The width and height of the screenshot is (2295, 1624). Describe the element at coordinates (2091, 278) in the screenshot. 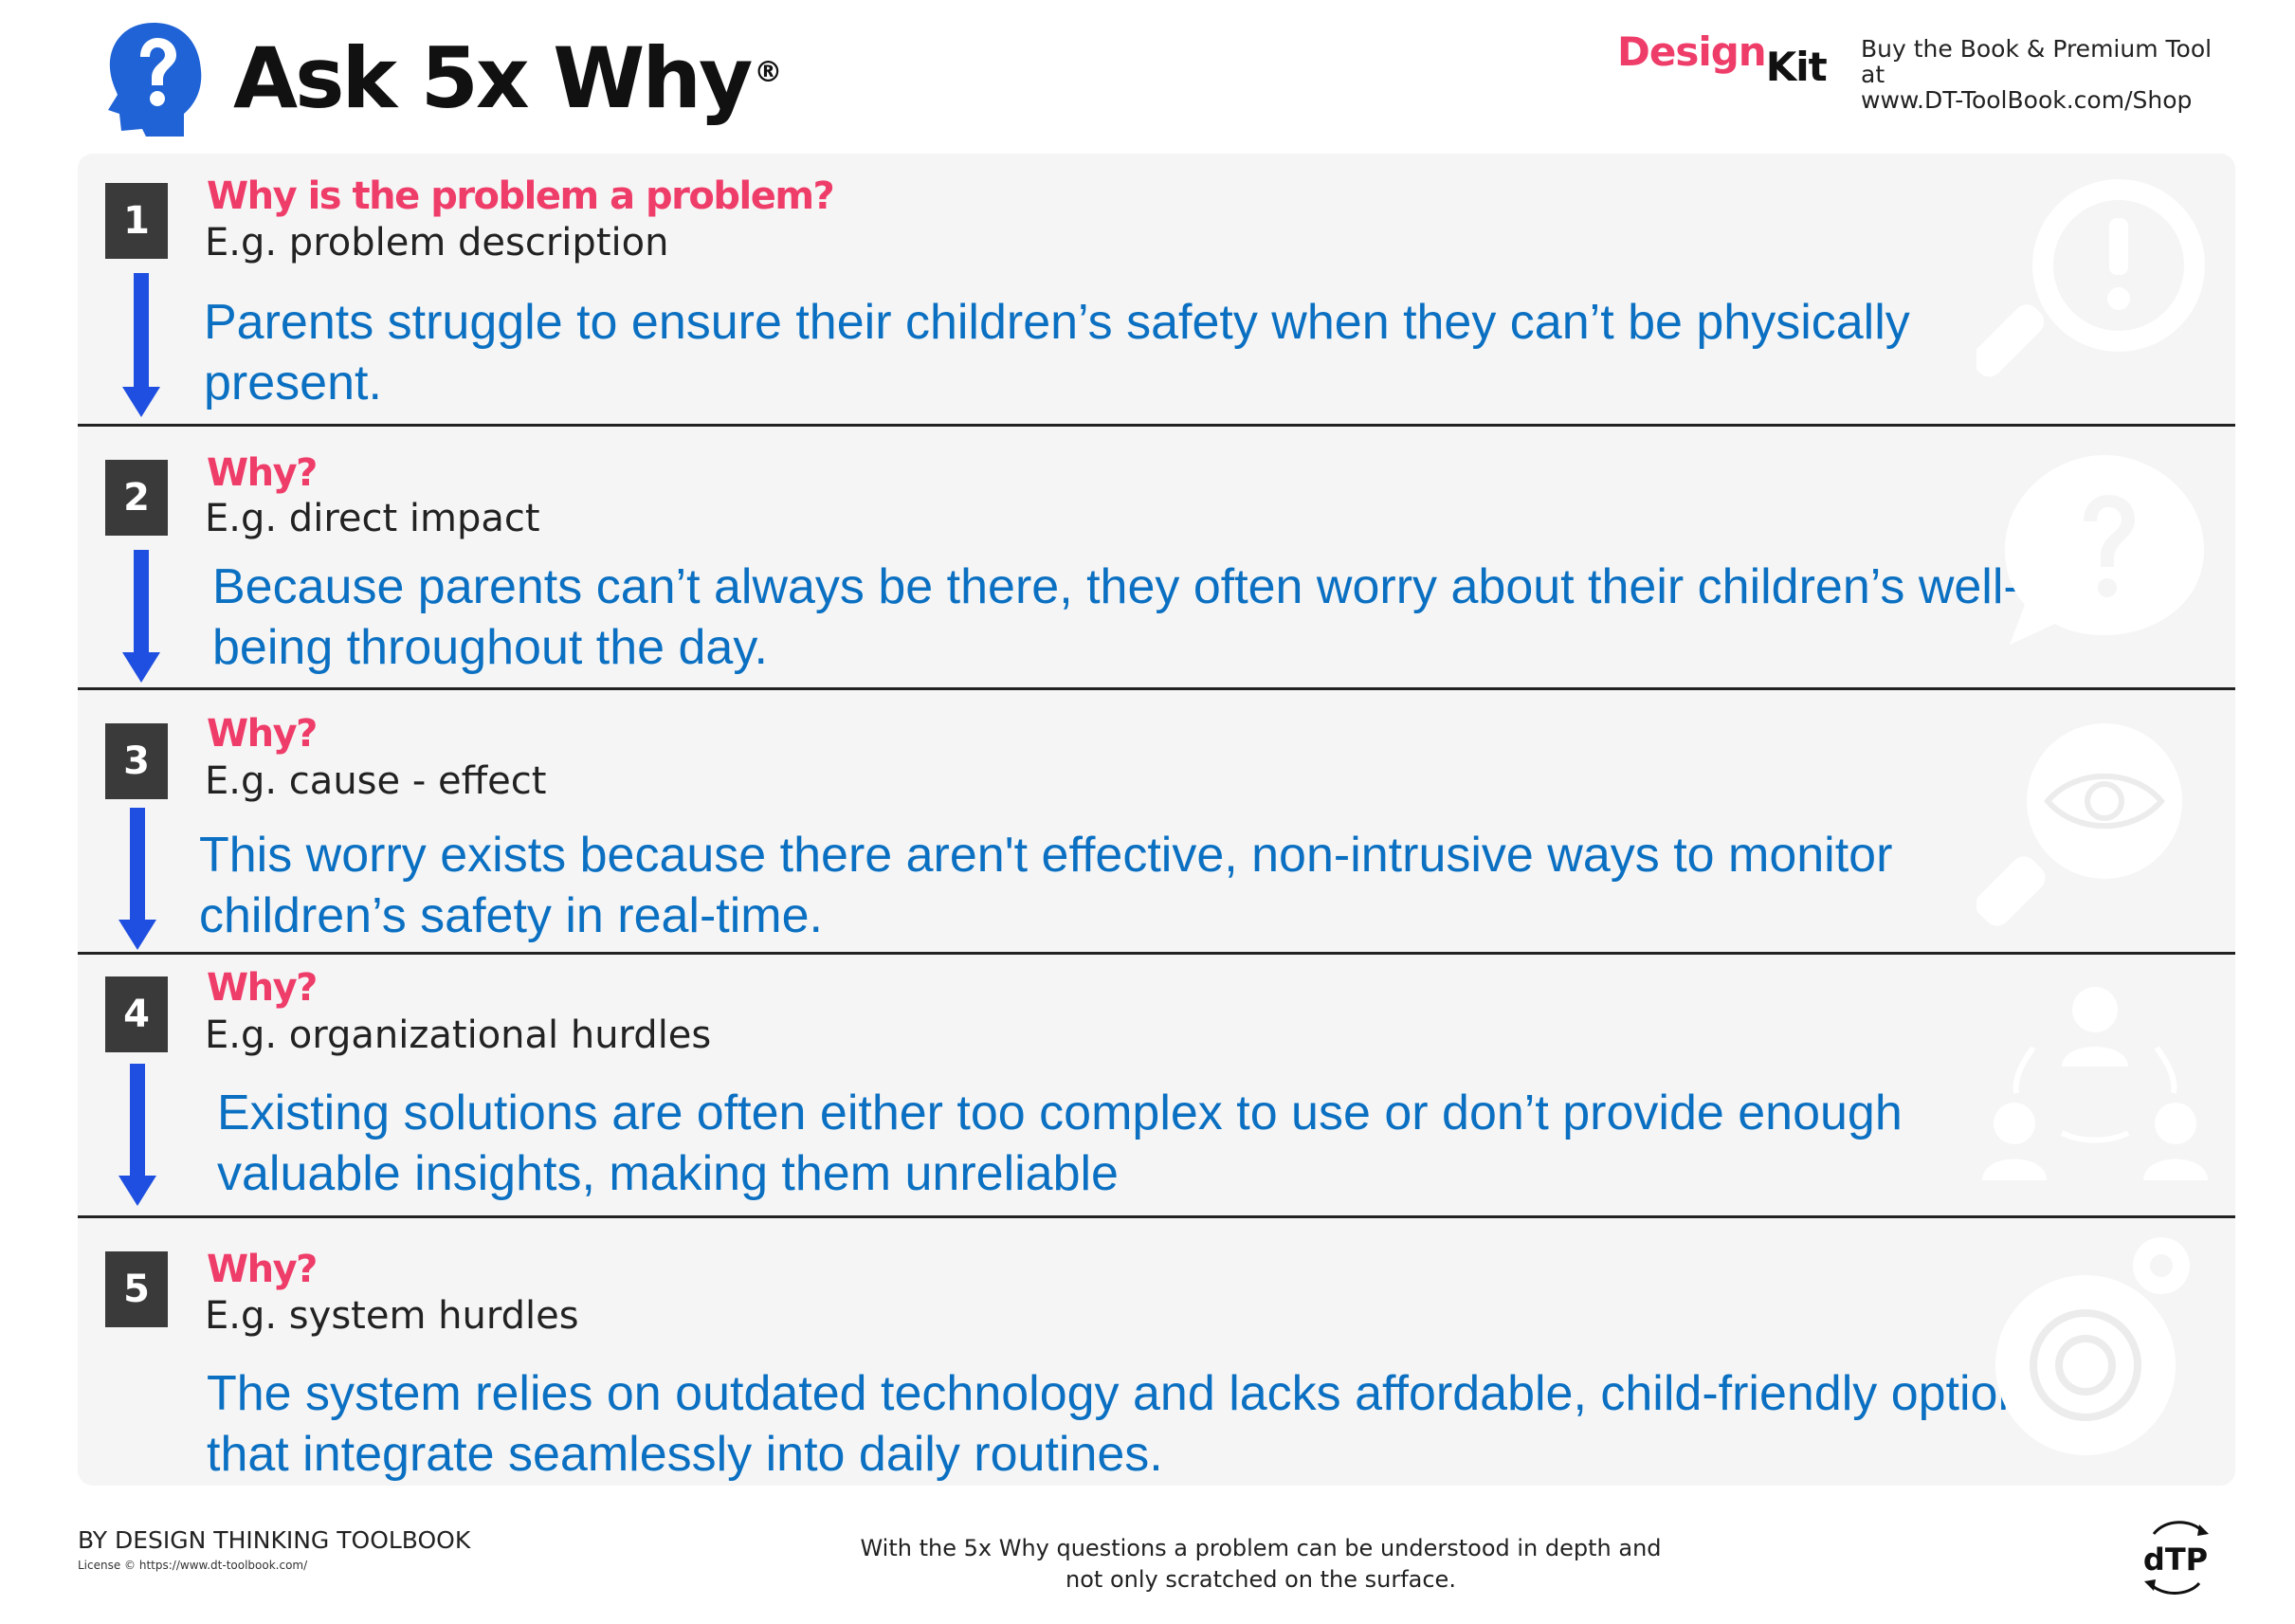

I see `magnifier-exclamation-icon` at that location.